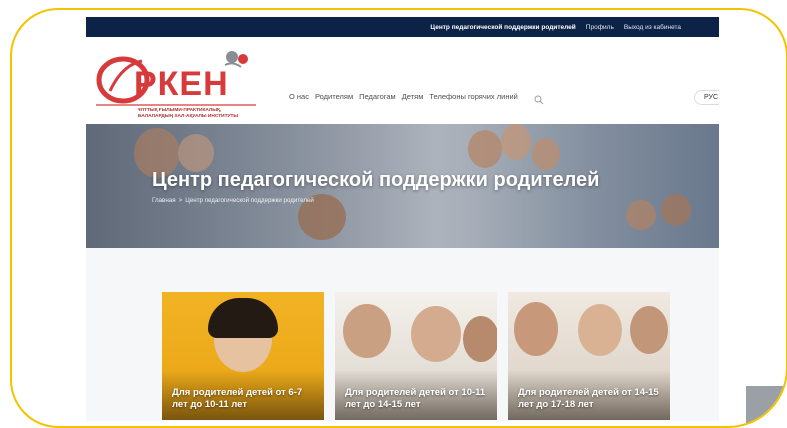 The image size is (787, 428). What do you see at coordinates (243, 318) in the screenshot?
I see `card-photo-hair` at bounding box center [243, 318].